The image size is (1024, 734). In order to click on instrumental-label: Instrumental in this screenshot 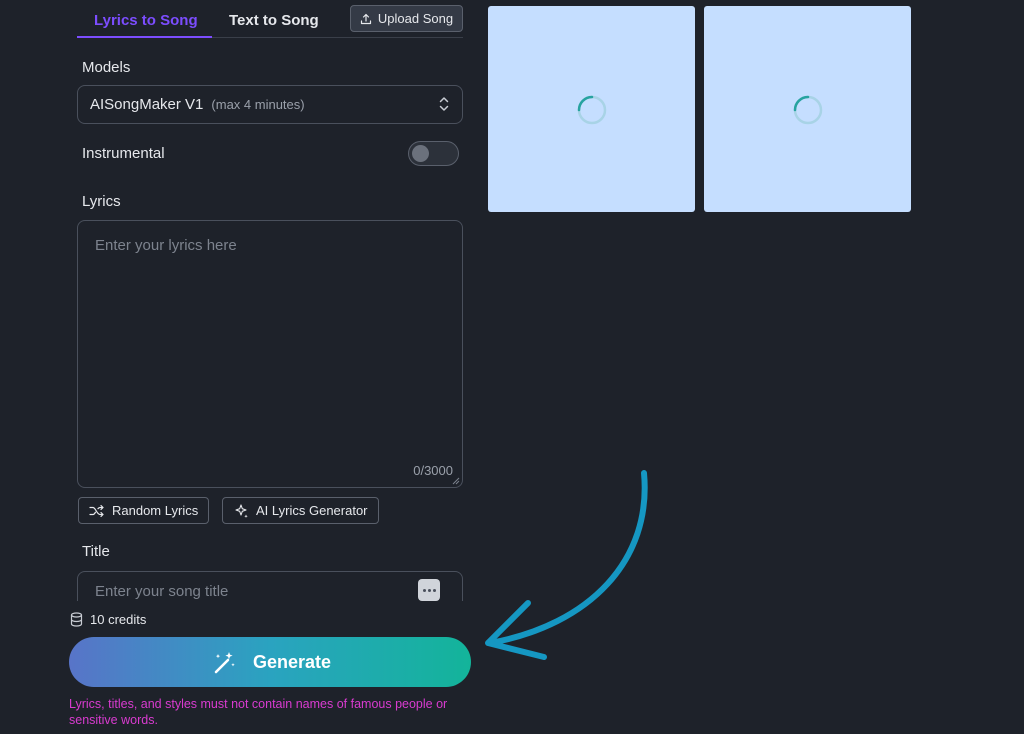, I will do `click(123, 153)`.